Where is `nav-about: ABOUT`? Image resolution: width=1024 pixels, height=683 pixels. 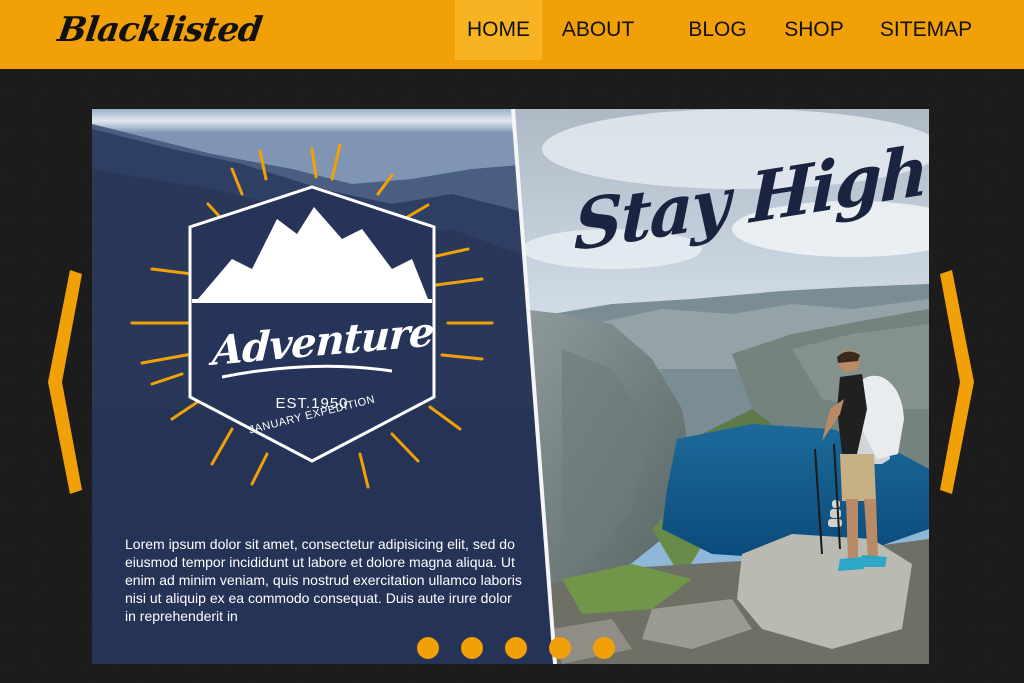 nav-about: ABOUT is located at coordinates (598, 30).